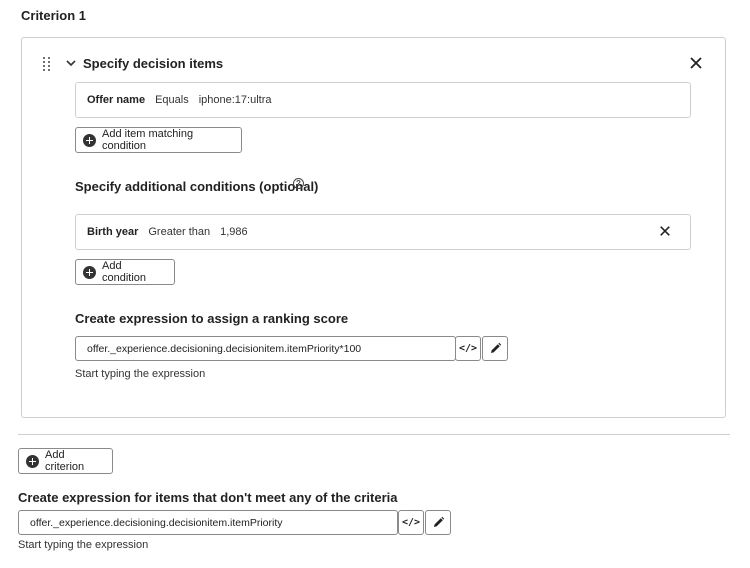 The image size is (750, 568). Describe the element at coordinates (113, 232) in the screenshot. I see `condition-field: Birth year` at that location.